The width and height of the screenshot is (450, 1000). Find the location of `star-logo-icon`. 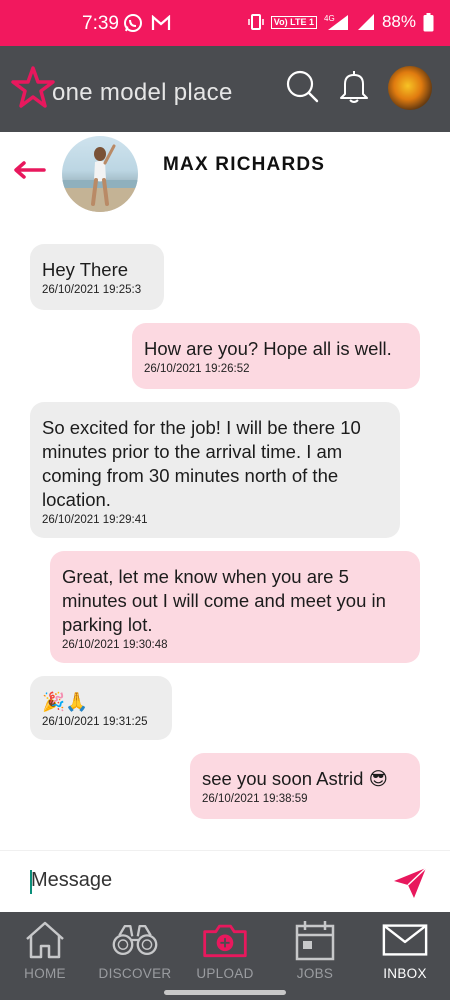

star-logo-icon is located at coordinates (33, 90).